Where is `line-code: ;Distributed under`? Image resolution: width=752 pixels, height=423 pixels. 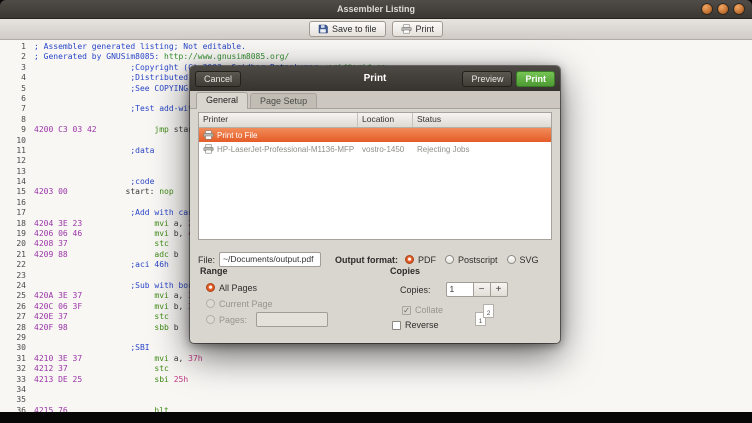
line-code: ;Distributed under is located at coordinates (126, 78).